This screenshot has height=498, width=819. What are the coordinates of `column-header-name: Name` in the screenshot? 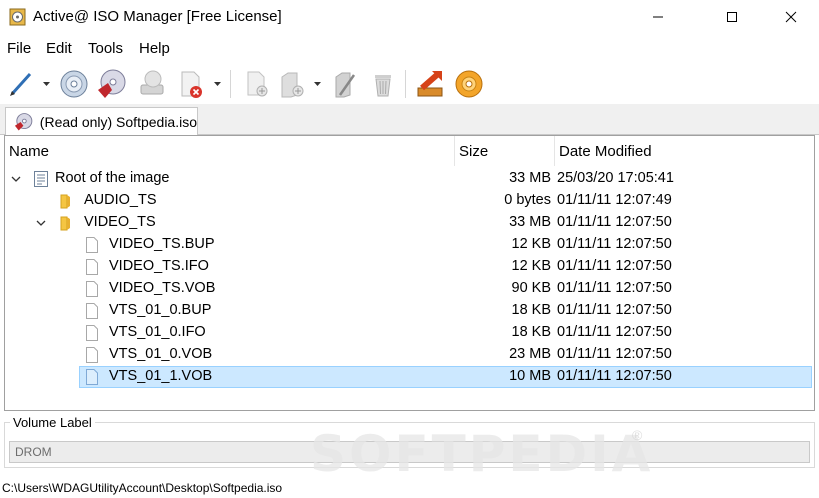 It's located at (230, 151).